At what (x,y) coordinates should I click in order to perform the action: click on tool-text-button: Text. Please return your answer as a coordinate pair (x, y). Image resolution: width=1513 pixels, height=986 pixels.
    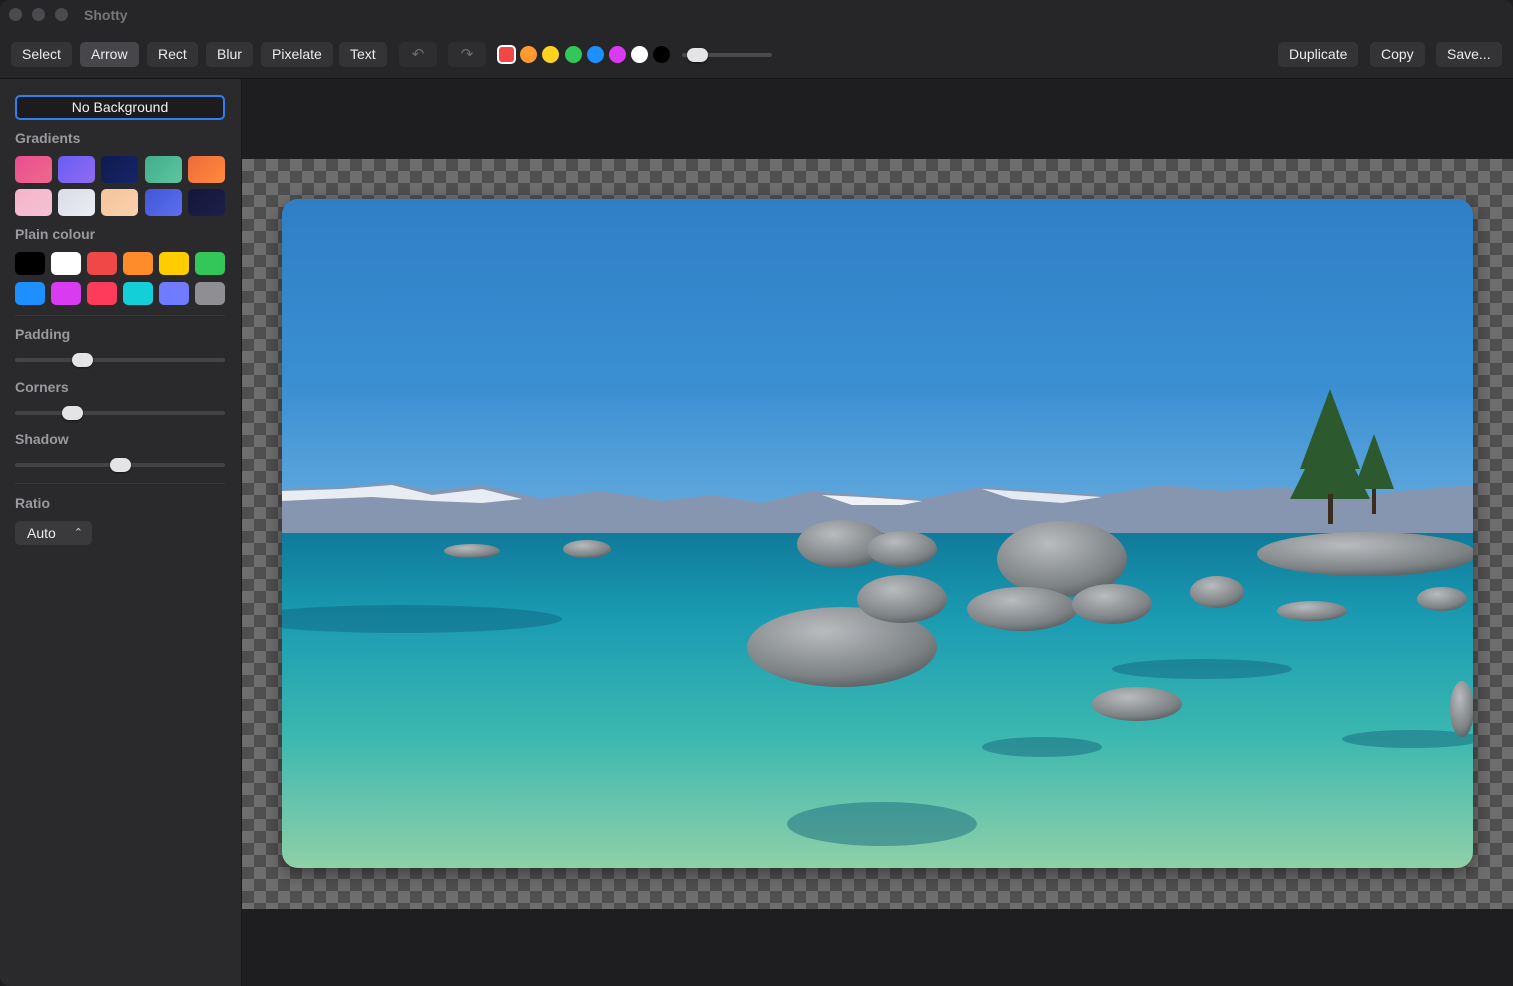
    Looking at the image, I should click on (363, 54).